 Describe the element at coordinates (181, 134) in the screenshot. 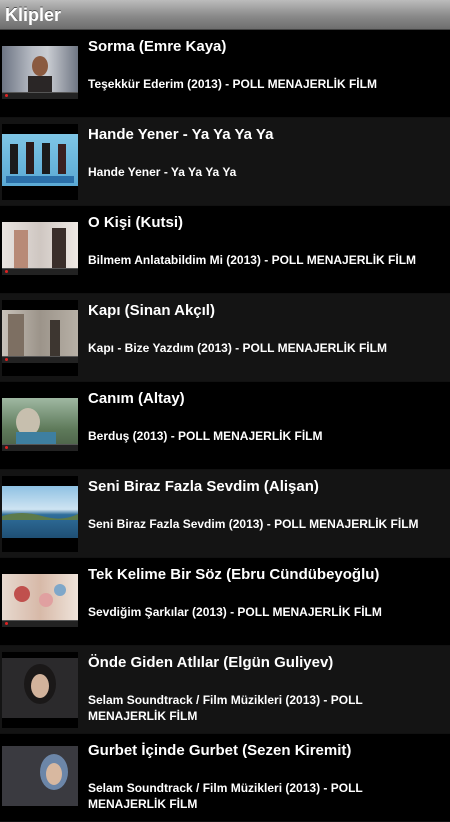

I see `clip-title: Hande Yener - Ya Ya Ya Ya` at that location.